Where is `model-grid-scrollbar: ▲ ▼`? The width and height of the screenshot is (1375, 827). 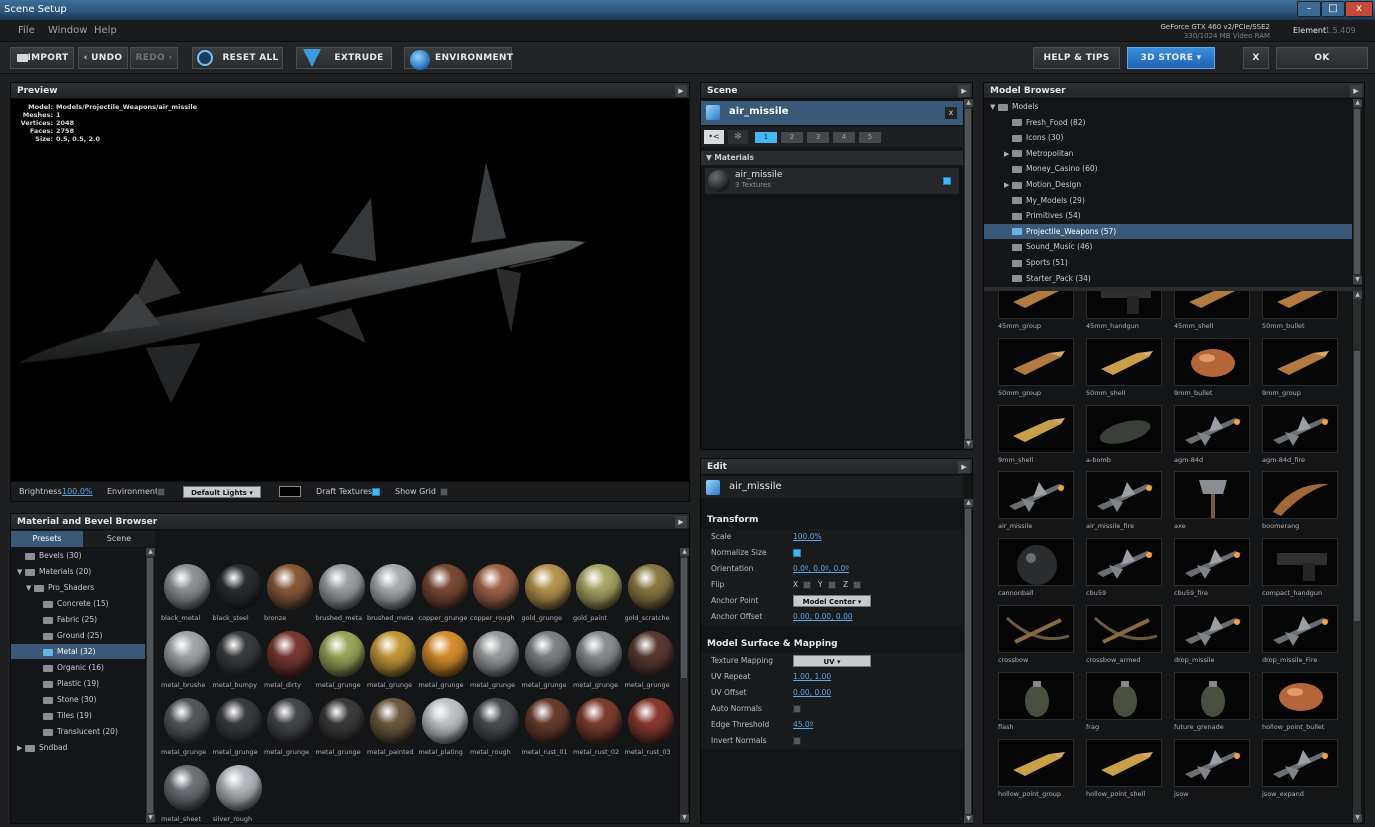
model-grid-scrollbar: ▲ ▼ is located at coordinates (1357, 557).